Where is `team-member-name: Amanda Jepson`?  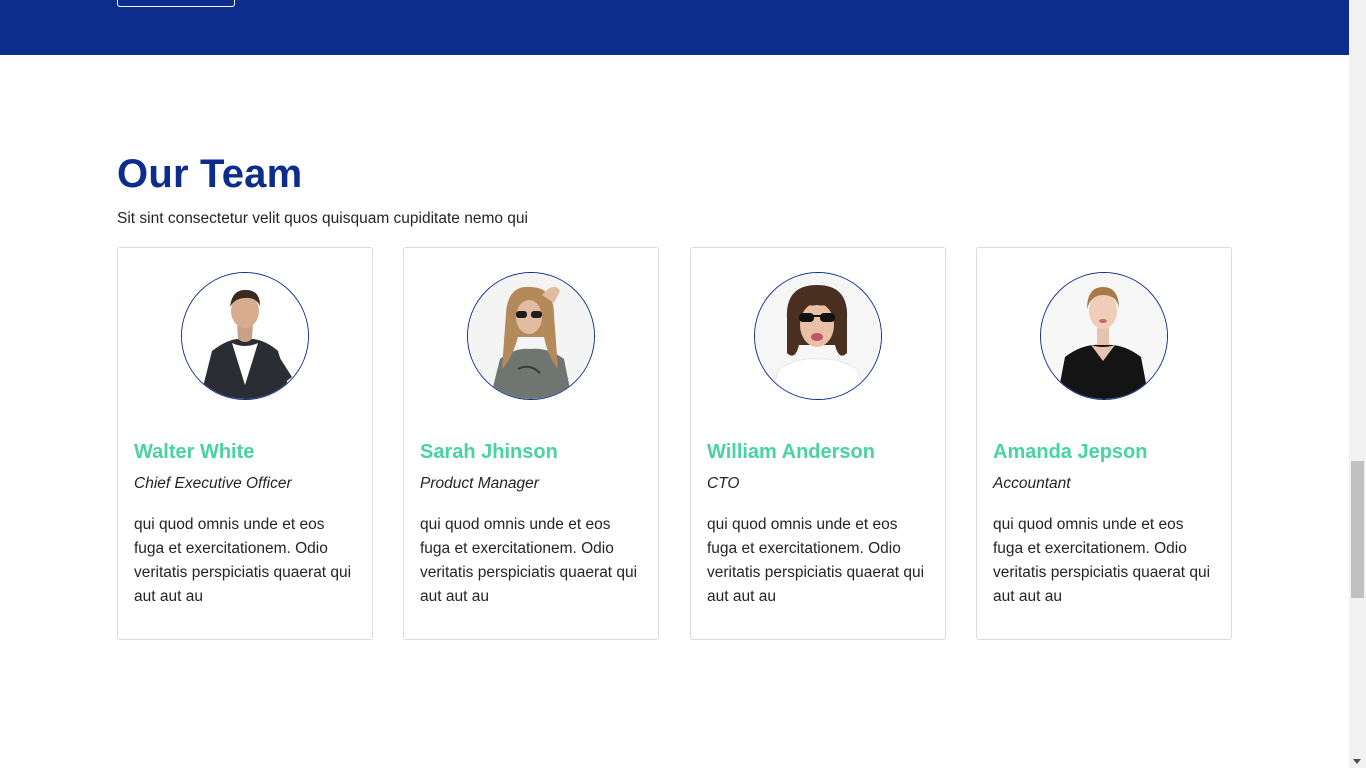 team-member-name: Amanda Jepson is located at coordinates (1070, 452).